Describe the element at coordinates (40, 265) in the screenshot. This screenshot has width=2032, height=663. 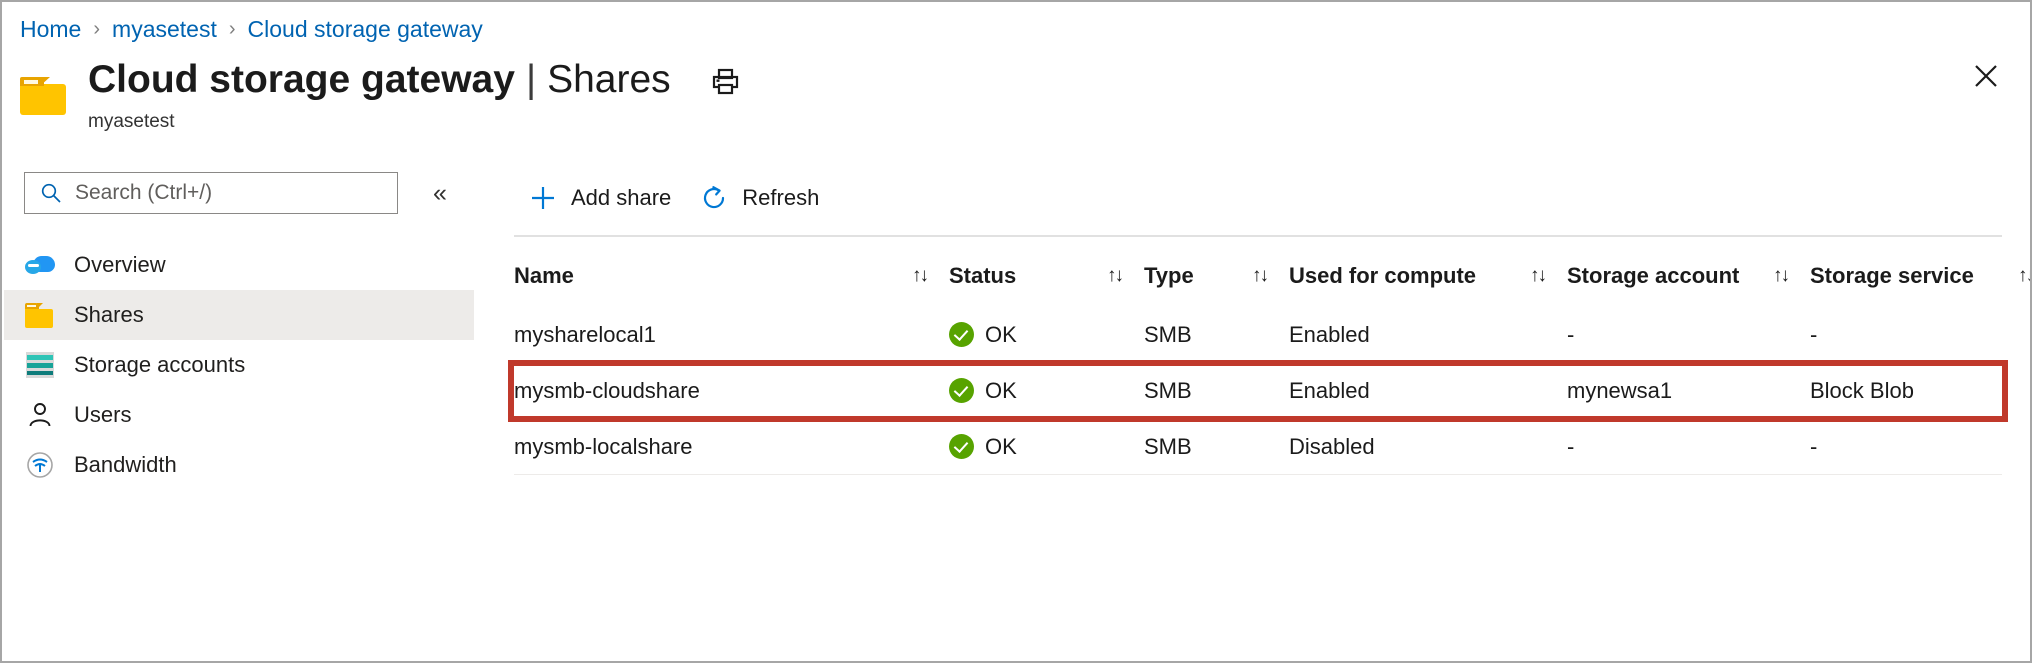
I see `cloud-icon` at that location.